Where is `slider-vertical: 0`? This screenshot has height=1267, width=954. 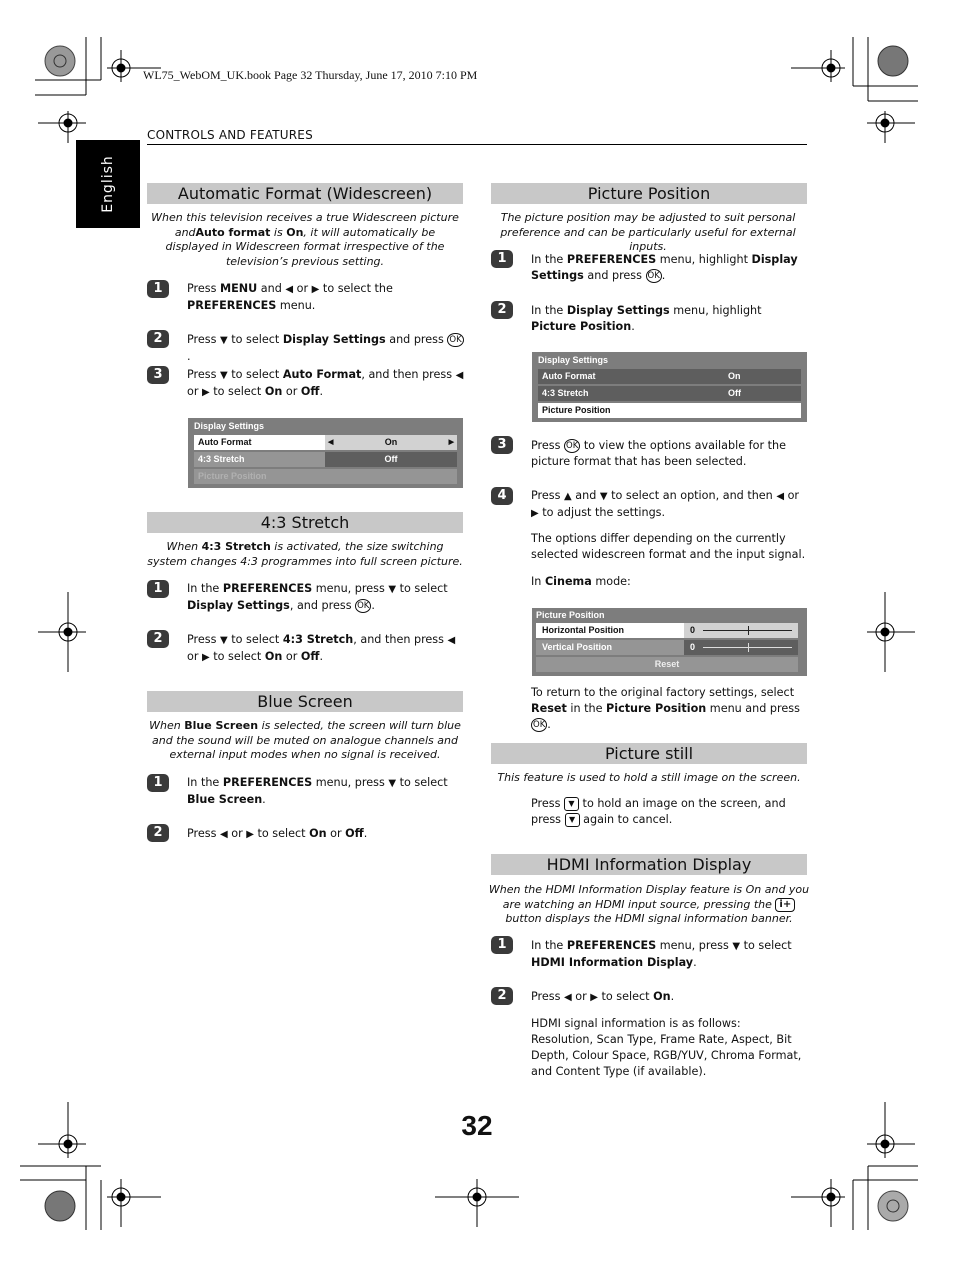
slider-vertical: 0 is located at coordinates (741, 647).